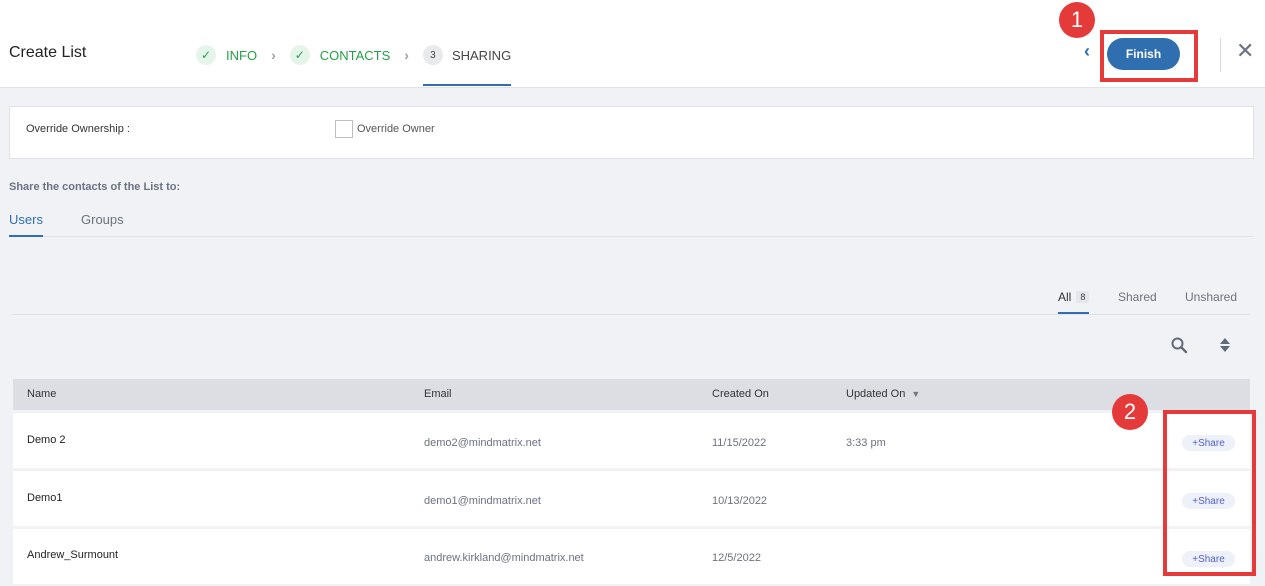  Describe the element at coordinates (48, 52) in the screenshot. I see `page-title: Create List` at that location.